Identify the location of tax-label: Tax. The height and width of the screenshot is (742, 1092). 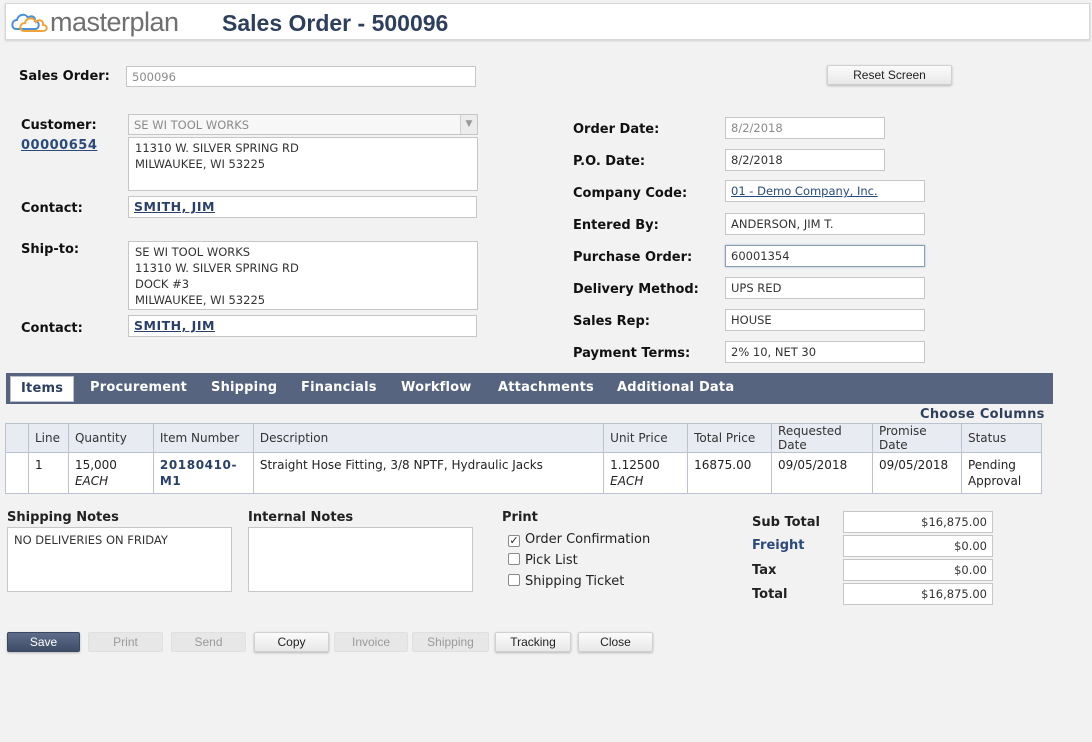
(764, 570).